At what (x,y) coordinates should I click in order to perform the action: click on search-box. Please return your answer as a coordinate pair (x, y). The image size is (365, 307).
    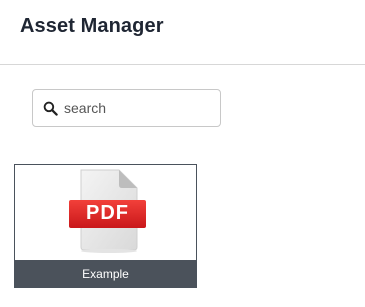
    Looking at the image, I should click on (126, 108).